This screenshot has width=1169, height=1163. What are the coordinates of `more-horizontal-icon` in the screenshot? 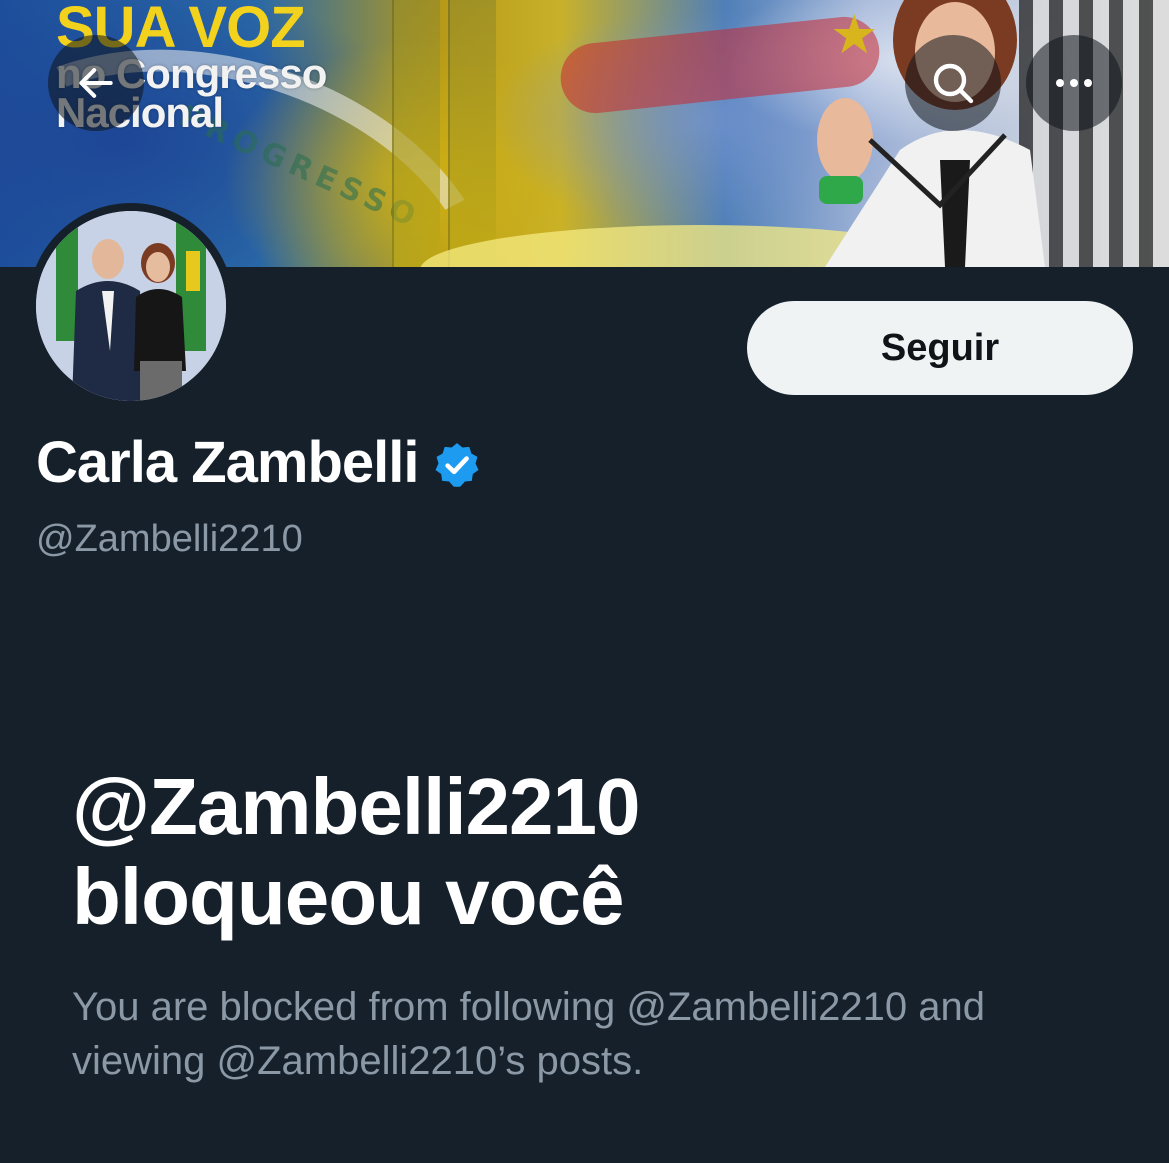 It's located at (1074, 83).